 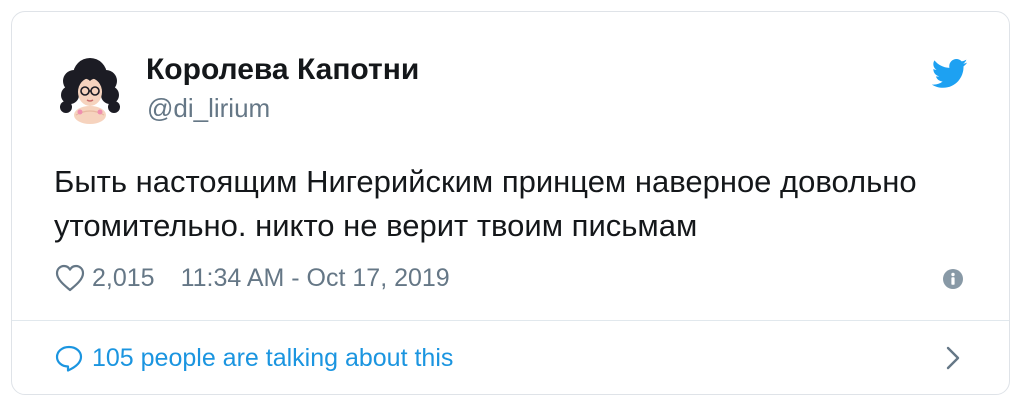 I want to click on avatar-illustration, so click(x=90, y=91).